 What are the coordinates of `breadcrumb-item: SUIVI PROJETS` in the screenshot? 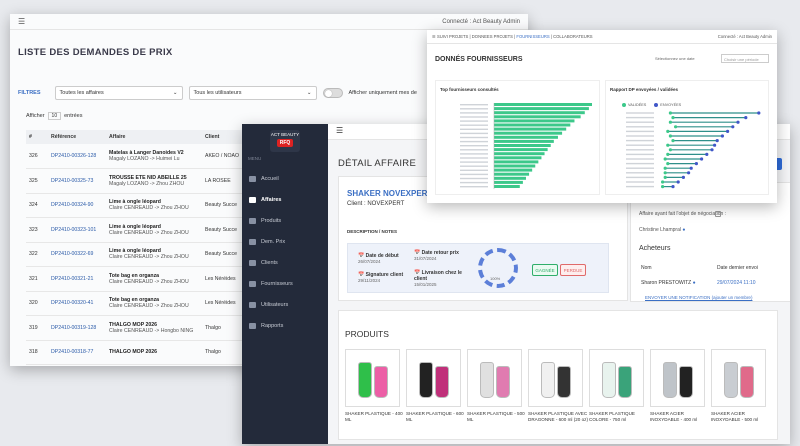 It's located at (452, 36).